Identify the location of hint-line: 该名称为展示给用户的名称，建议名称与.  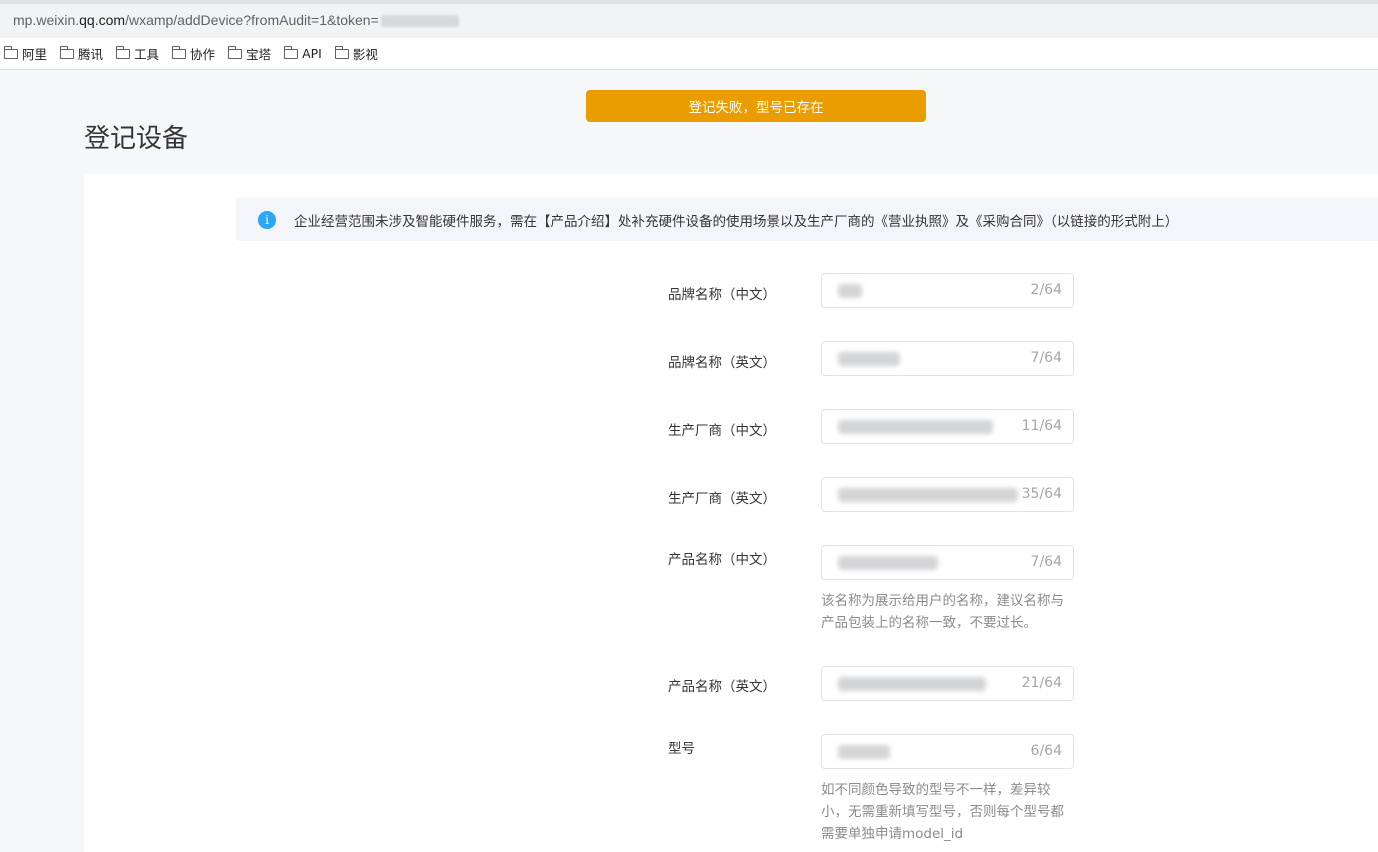
(942, 601).